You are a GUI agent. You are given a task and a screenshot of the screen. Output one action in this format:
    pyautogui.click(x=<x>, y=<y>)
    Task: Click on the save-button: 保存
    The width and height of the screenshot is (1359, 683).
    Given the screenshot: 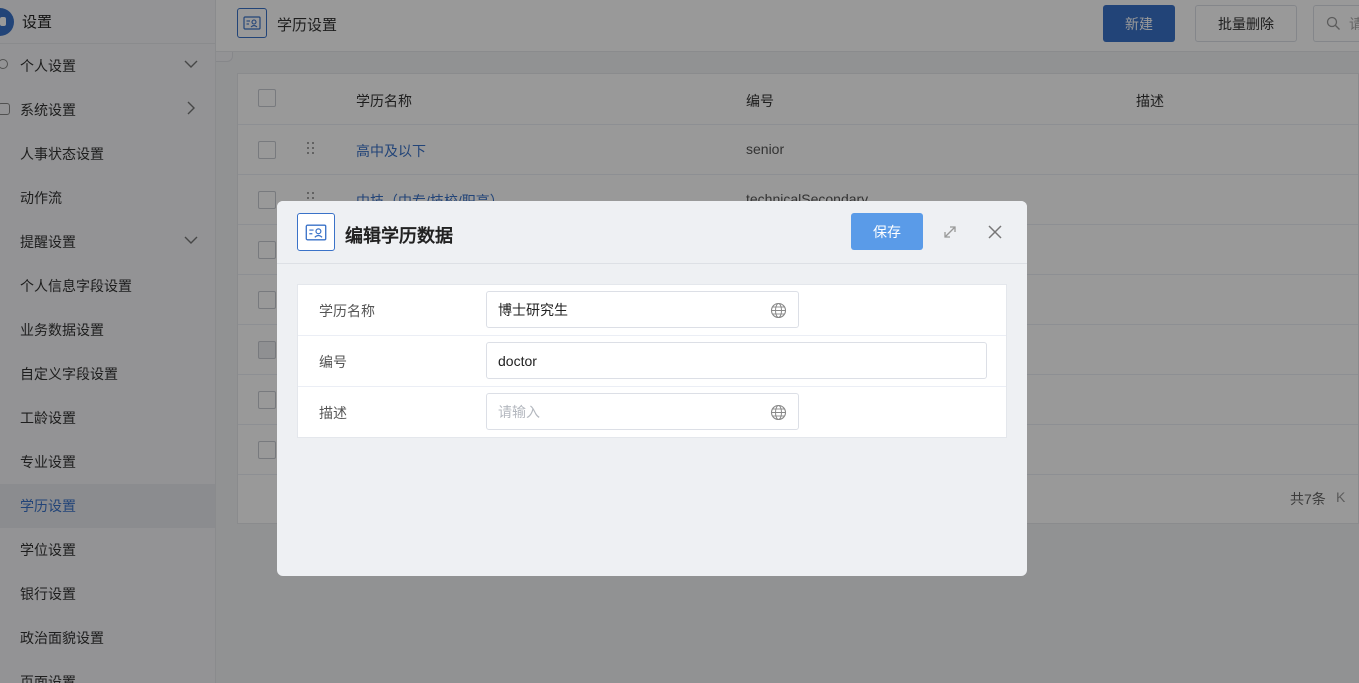 What is the action you would take?
    pyautogui.click(x=887, y=231)
    